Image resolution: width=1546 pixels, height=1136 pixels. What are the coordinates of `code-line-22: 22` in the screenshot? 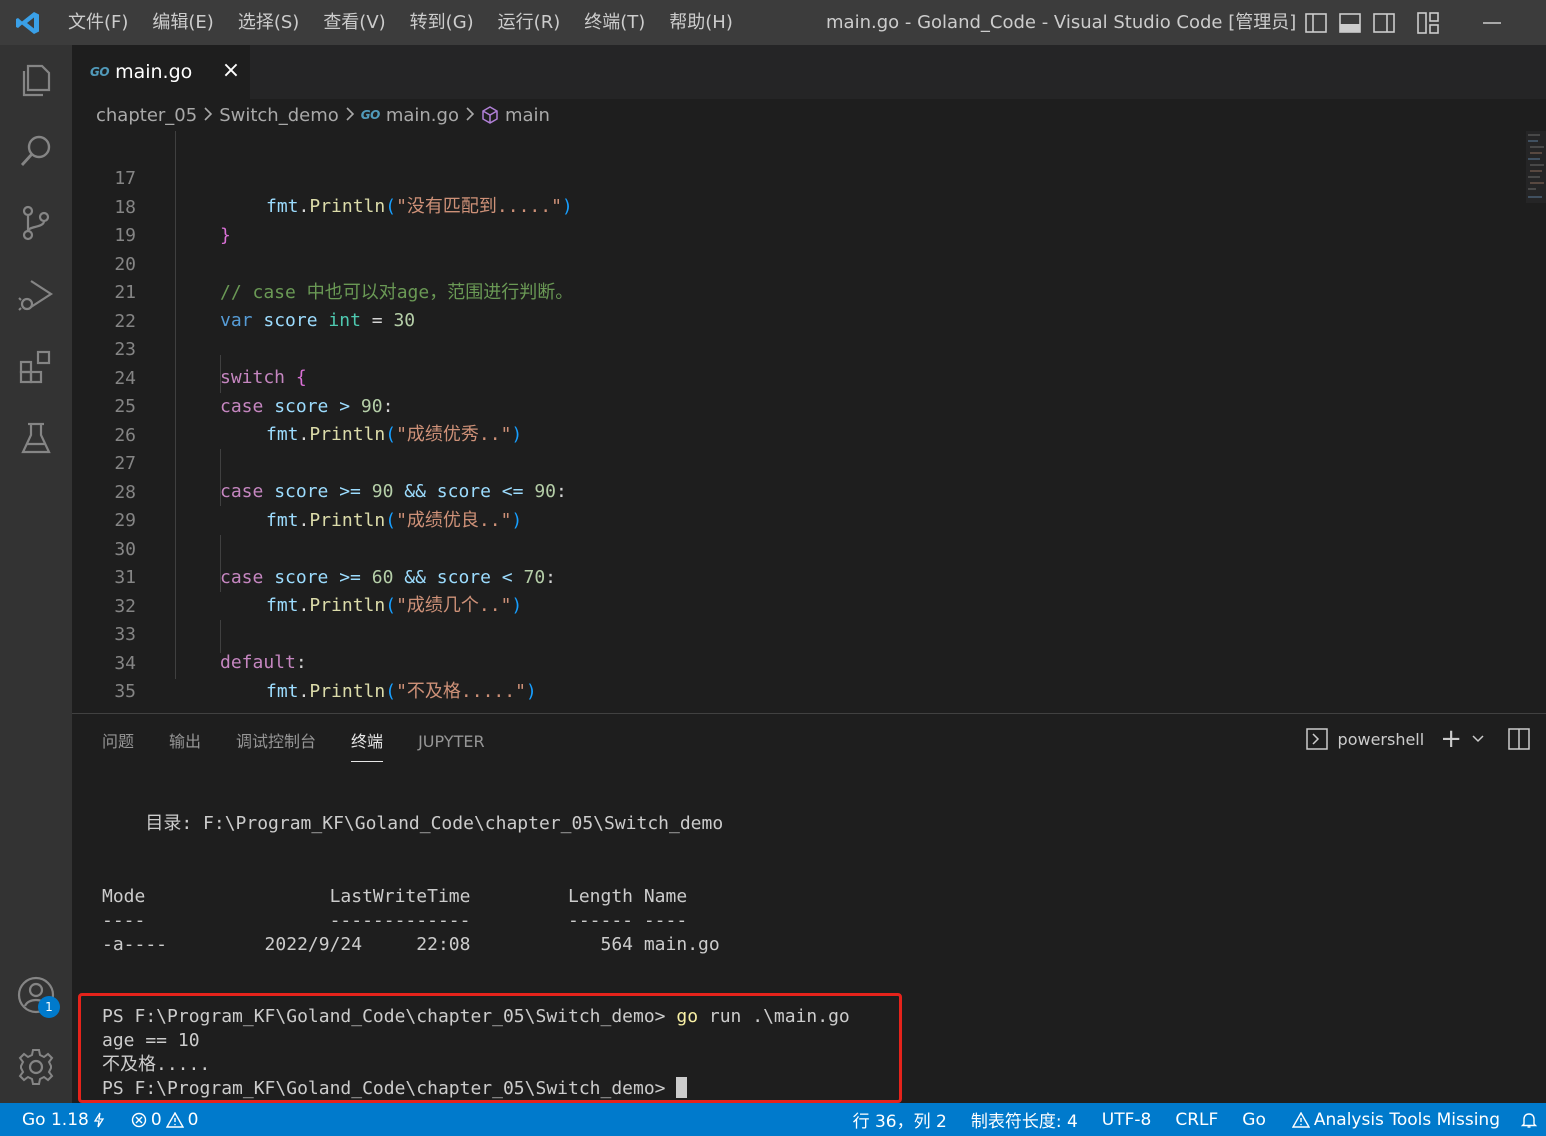 It's located at (125, 321).